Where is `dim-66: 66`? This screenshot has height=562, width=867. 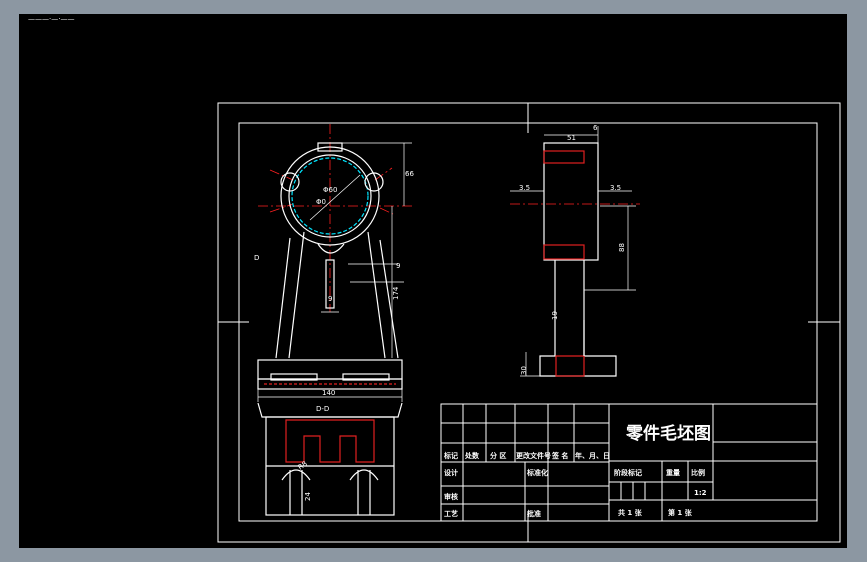
dim-66: 66 is located at coordinates (409, 174).